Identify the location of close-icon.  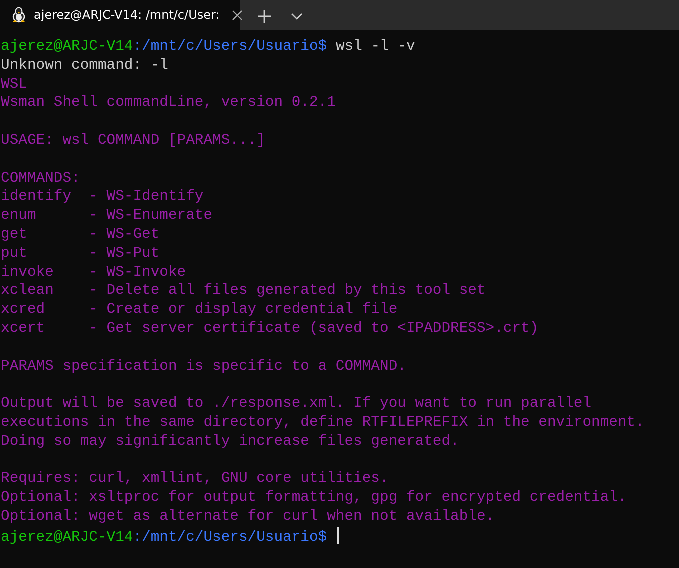
(237, 15).